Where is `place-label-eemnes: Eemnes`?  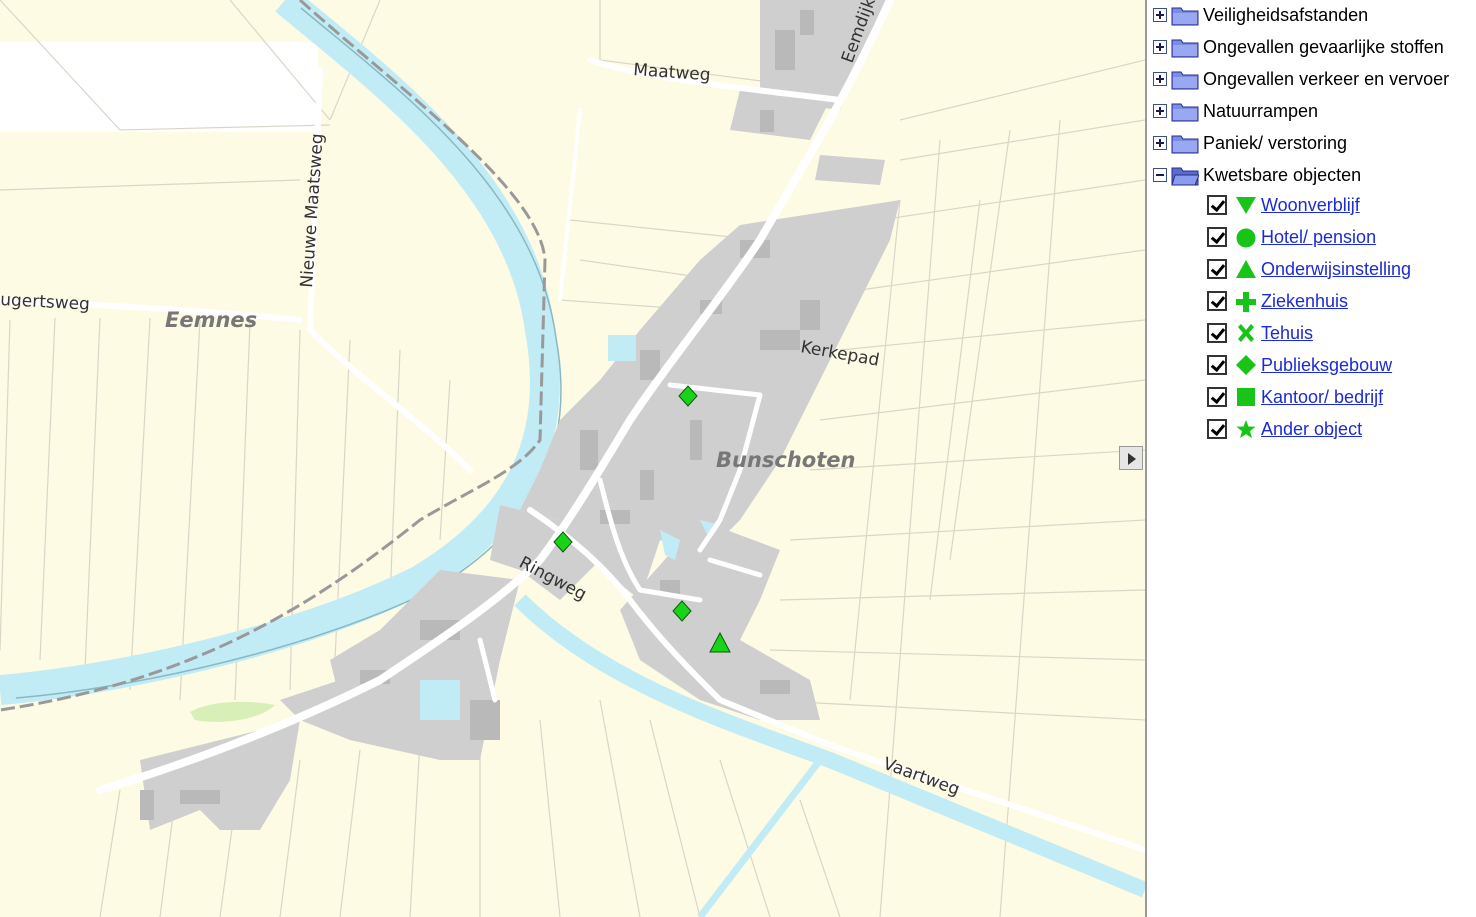
place-label-eemnes: Eemnes is located at coordinates (211, 320).